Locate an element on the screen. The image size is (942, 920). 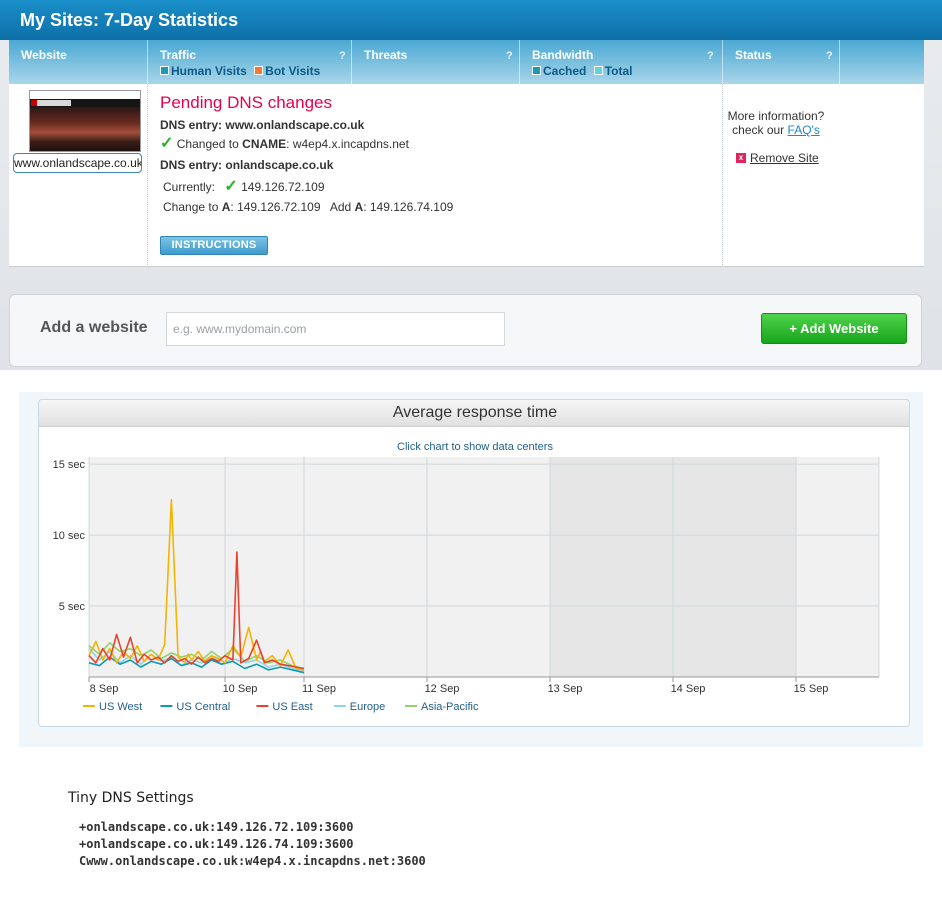
y-tick-label: 10 sec is located at coordinates (69, 536).